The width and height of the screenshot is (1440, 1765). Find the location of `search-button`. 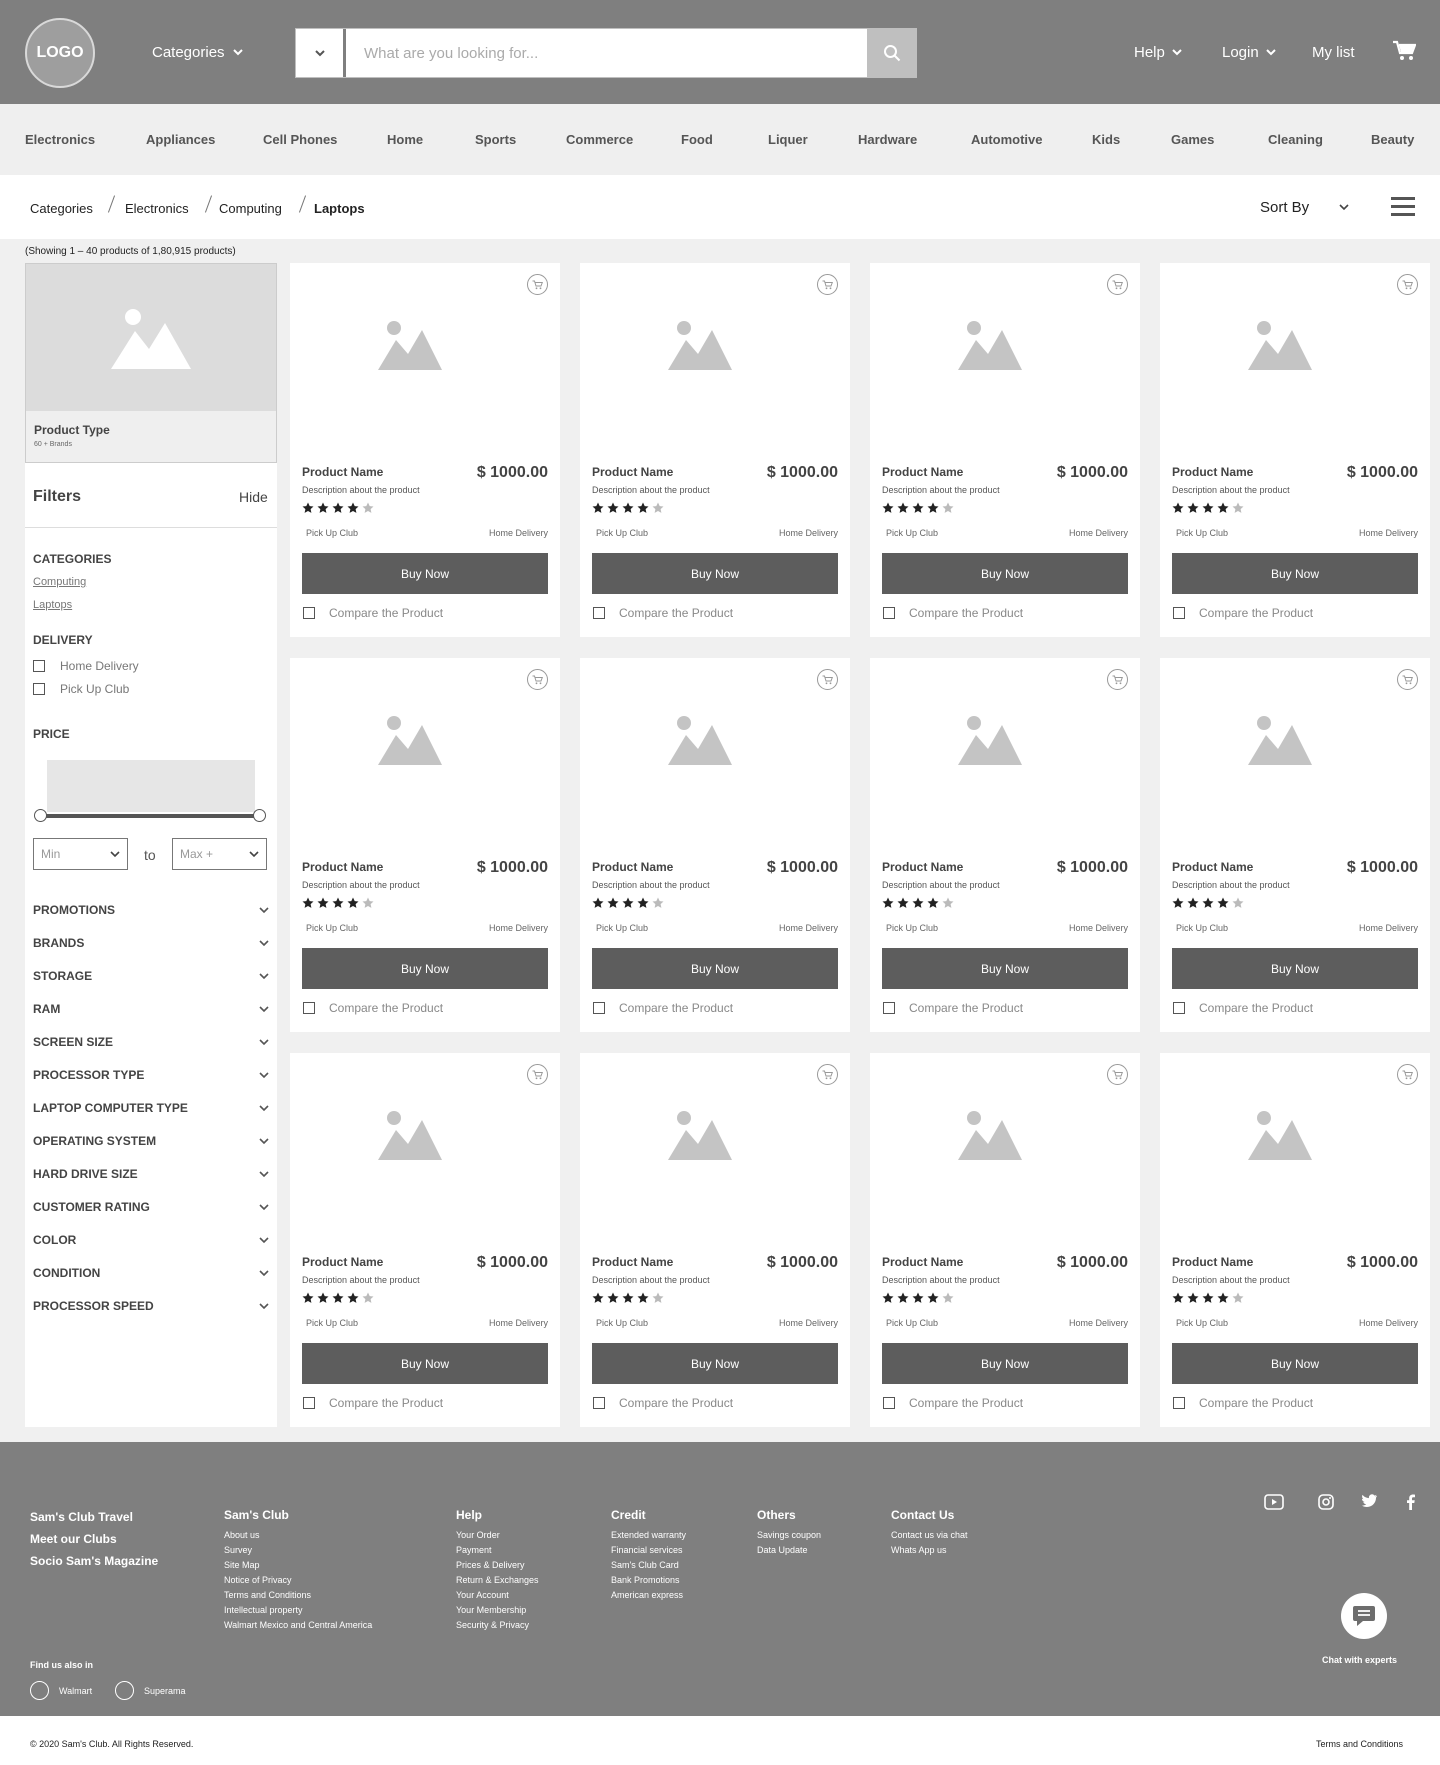

search-button is located at coordinates (891, 53).